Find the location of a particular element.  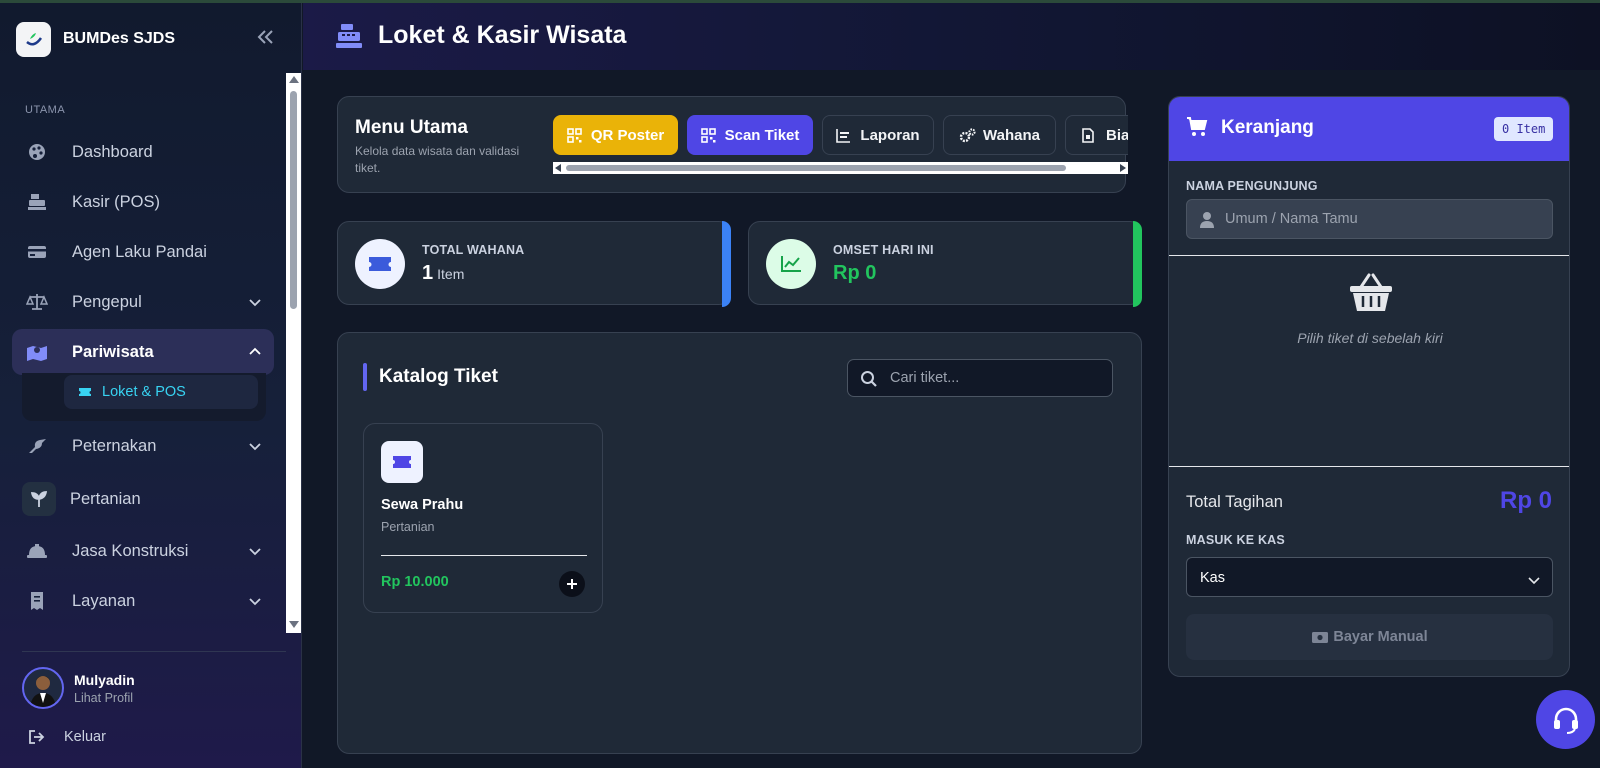

brand: BUMDes SJDS is located at coordinates (95, 39).